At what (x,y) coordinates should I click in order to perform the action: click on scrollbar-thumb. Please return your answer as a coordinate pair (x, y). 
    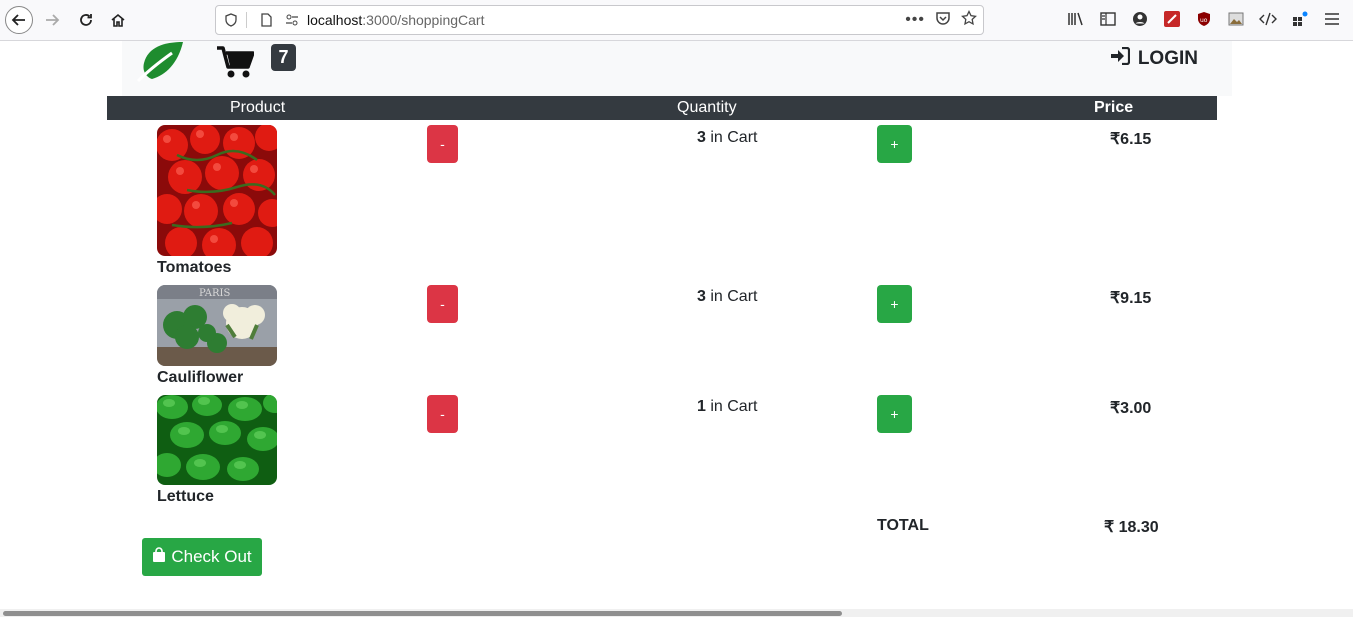
    Looking at the image, I should click on (422, 613).